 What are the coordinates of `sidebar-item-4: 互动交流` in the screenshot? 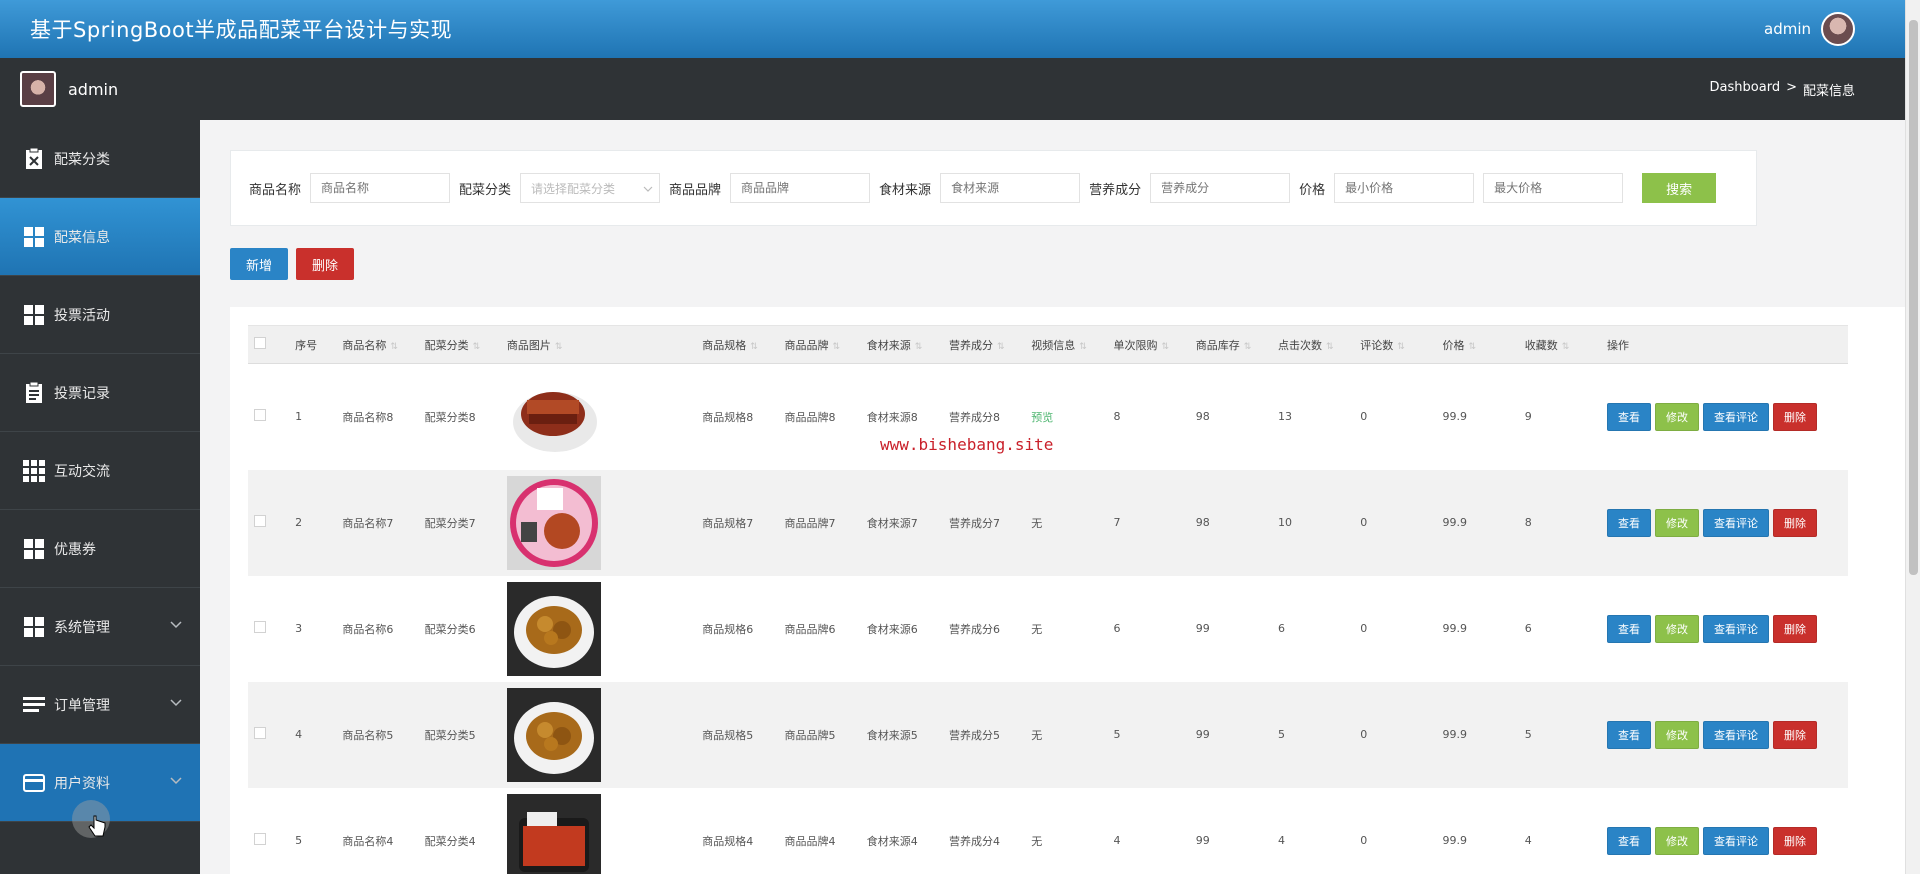 It's located at (100, 471).